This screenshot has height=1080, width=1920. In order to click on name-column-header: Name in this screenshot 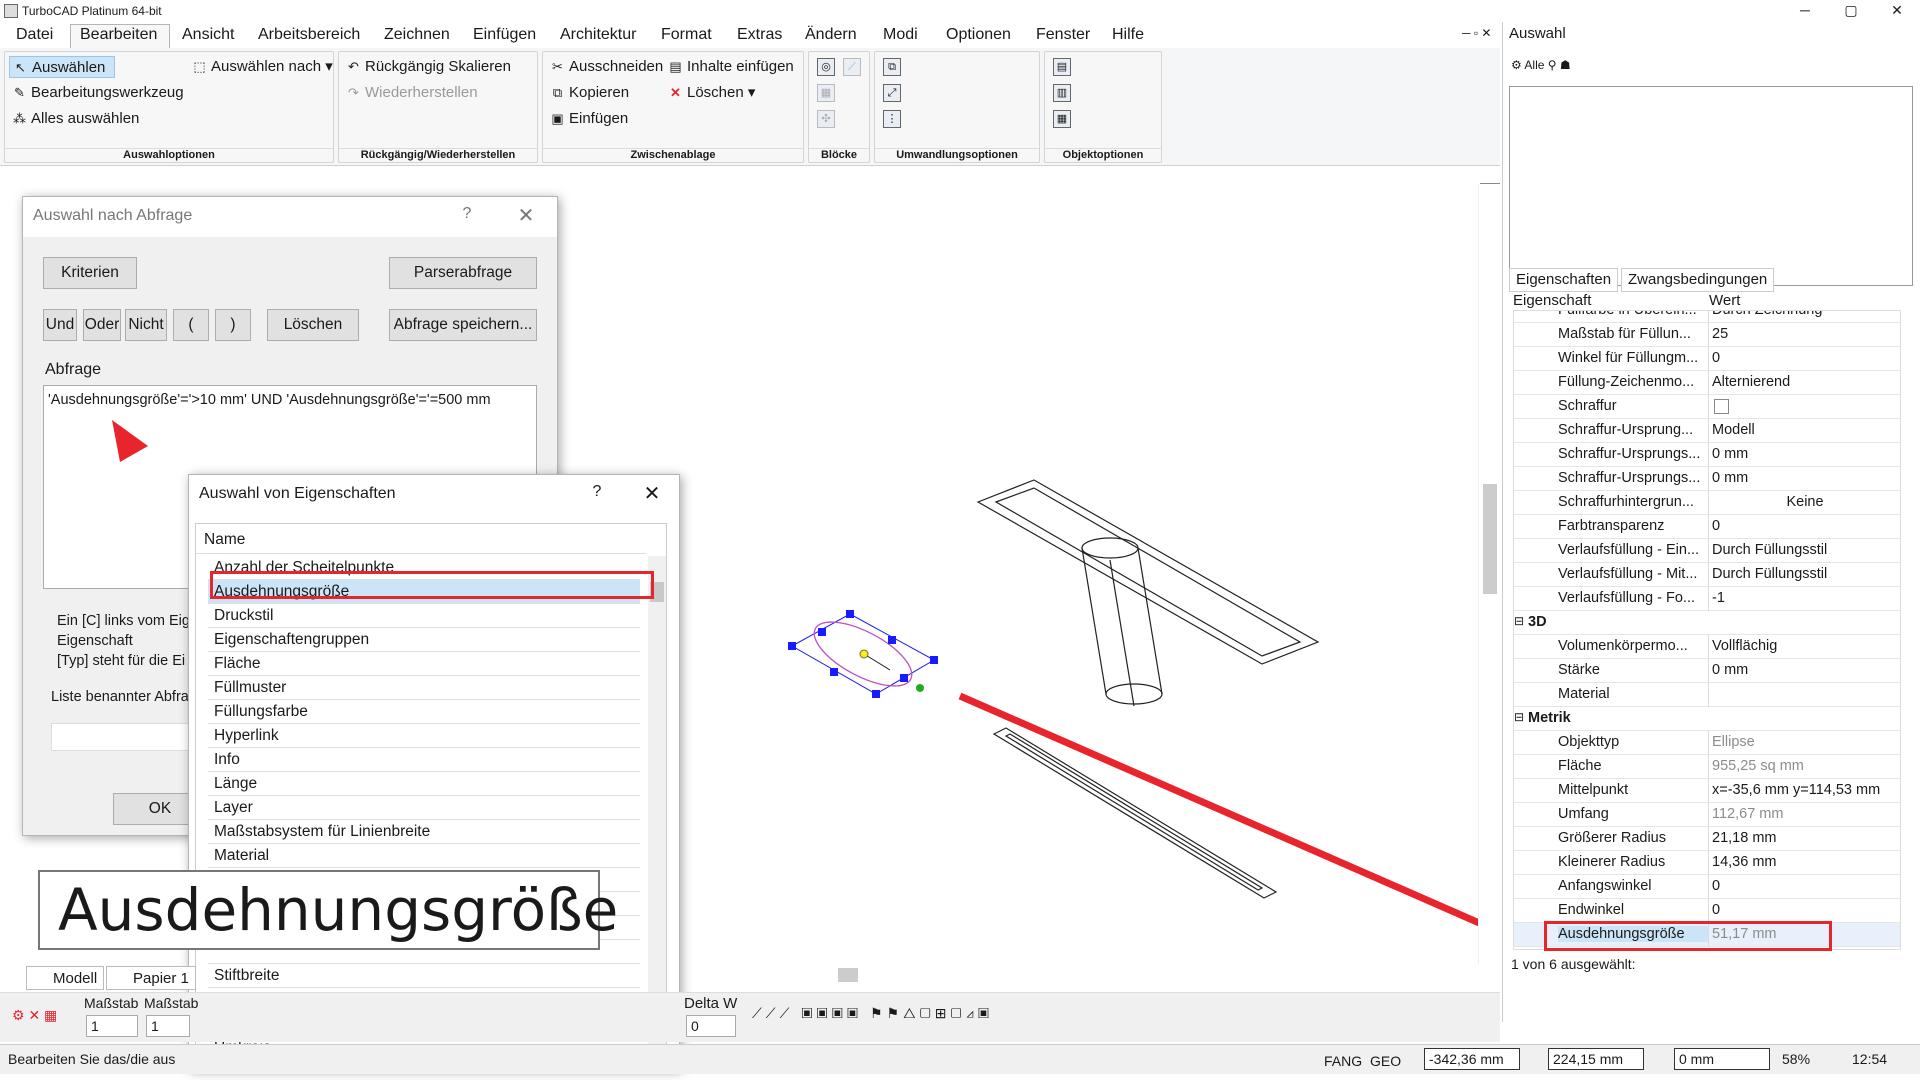, I will do `click(421, 539)`.